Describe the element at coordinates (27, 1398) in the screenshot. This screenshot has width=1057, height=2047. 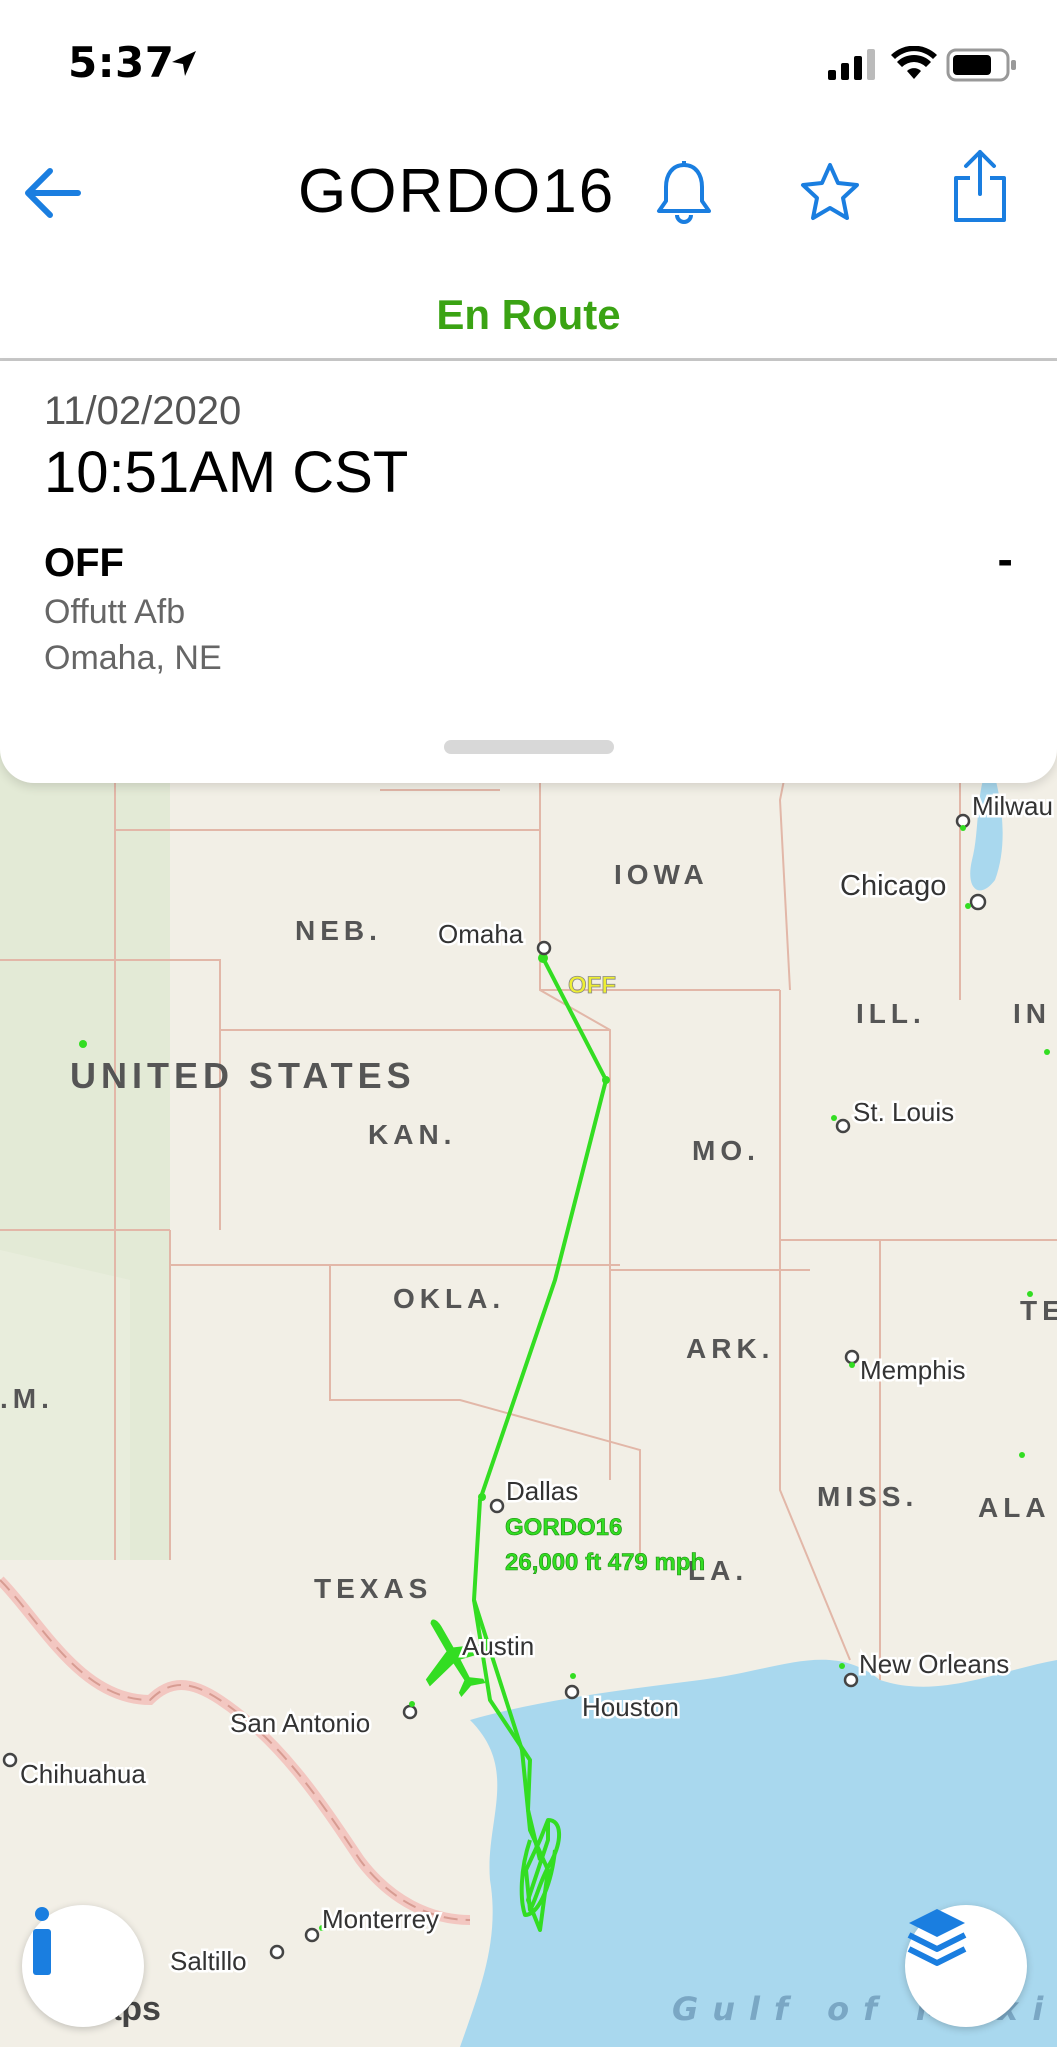
I see `state-label: .M.` at that location.